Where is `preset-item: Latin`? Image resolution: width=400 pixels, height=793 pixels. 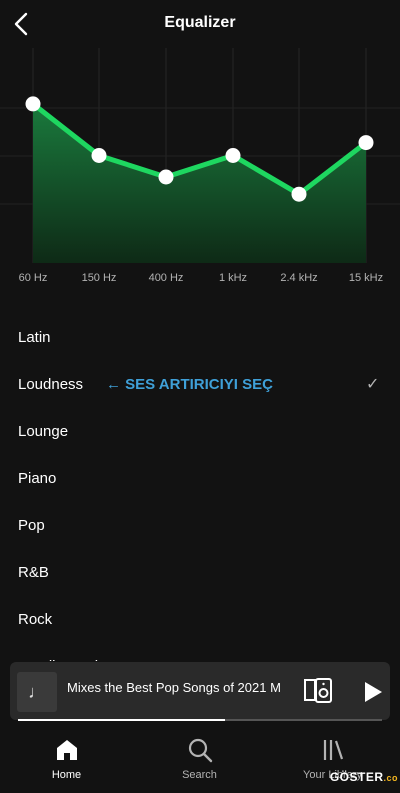
preset-item: Latin is located at coordinates (200, 337).